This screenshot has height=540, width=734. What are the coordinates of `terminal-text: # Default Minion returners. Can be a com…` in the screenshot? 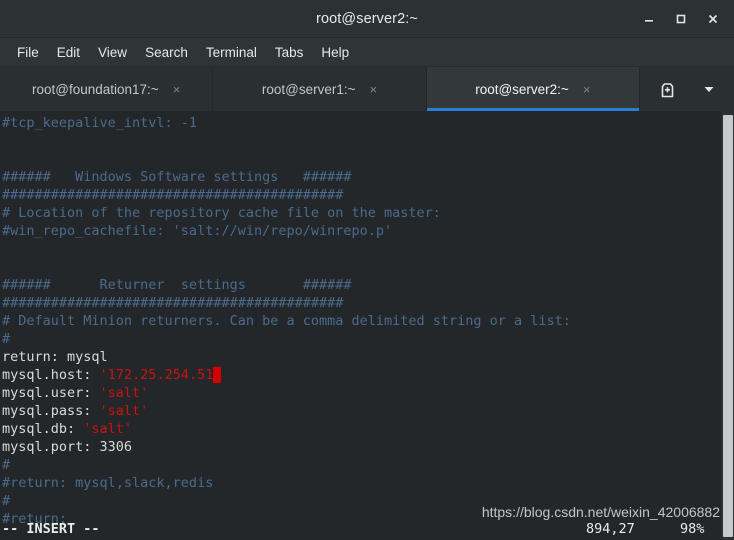 It's located at (286, 321).